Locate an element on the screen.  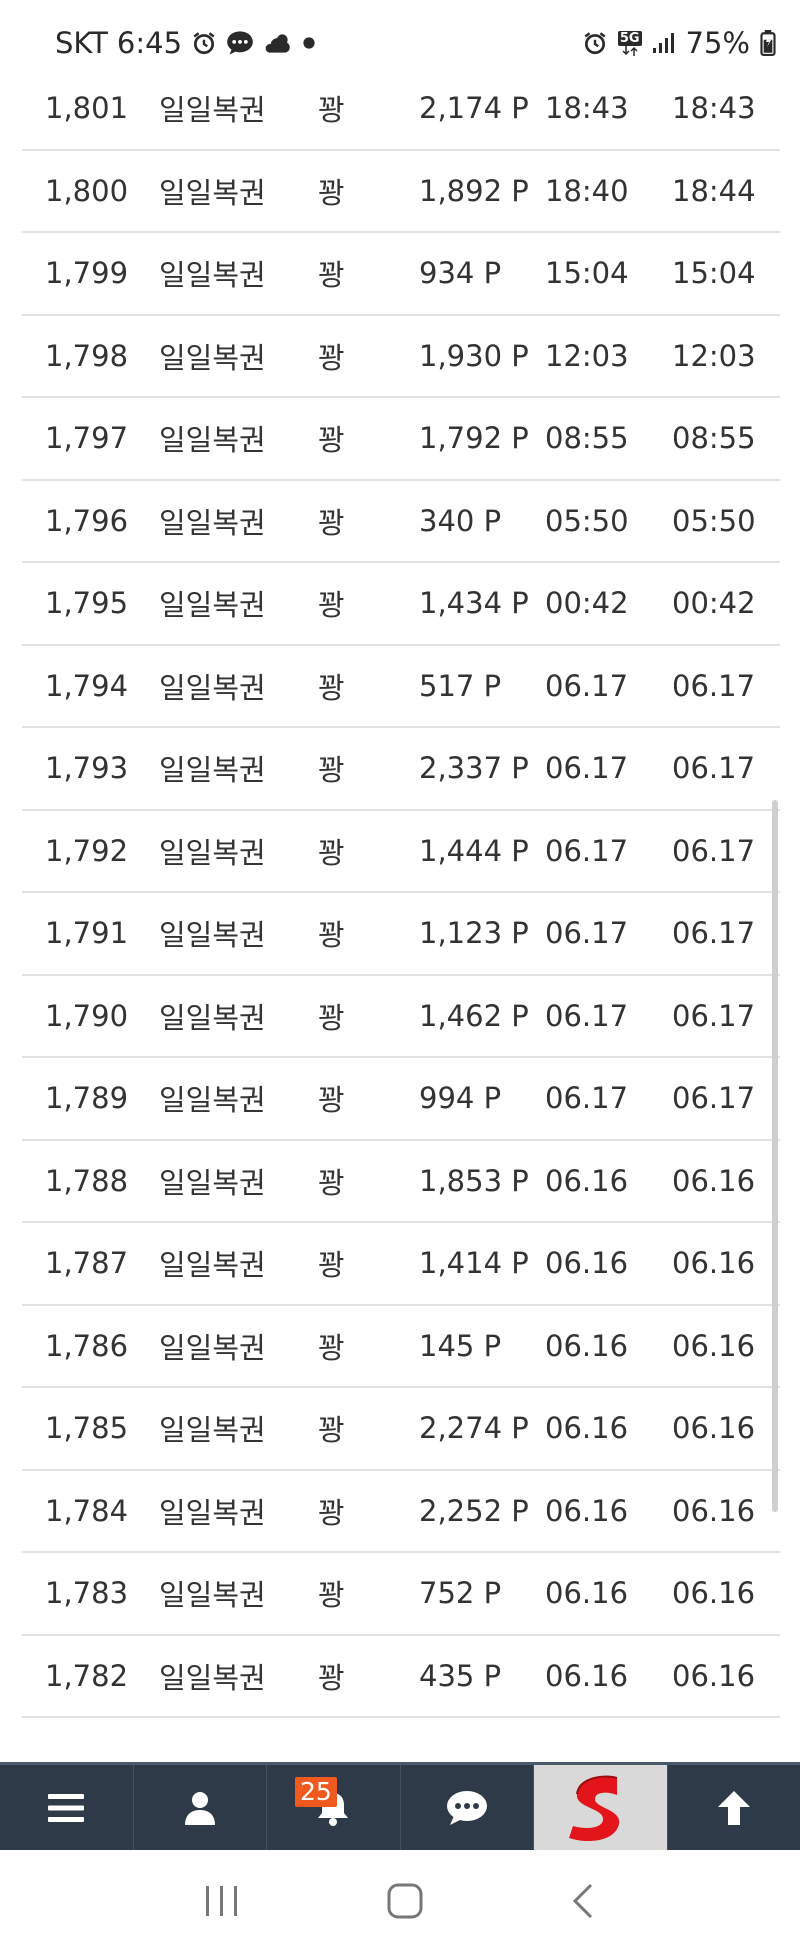
arrow-up-icon is located at coordinates (733, 1807).